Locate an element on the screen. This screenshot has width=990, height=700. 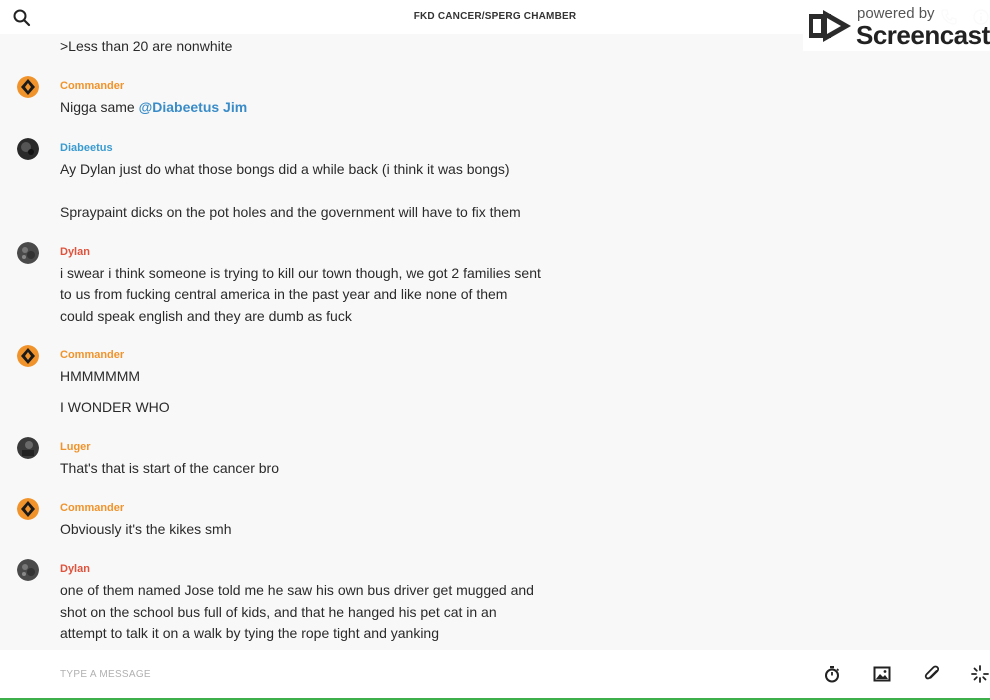
message-text: Obviously it's the kikes smh is located at coordinates (146, 529).